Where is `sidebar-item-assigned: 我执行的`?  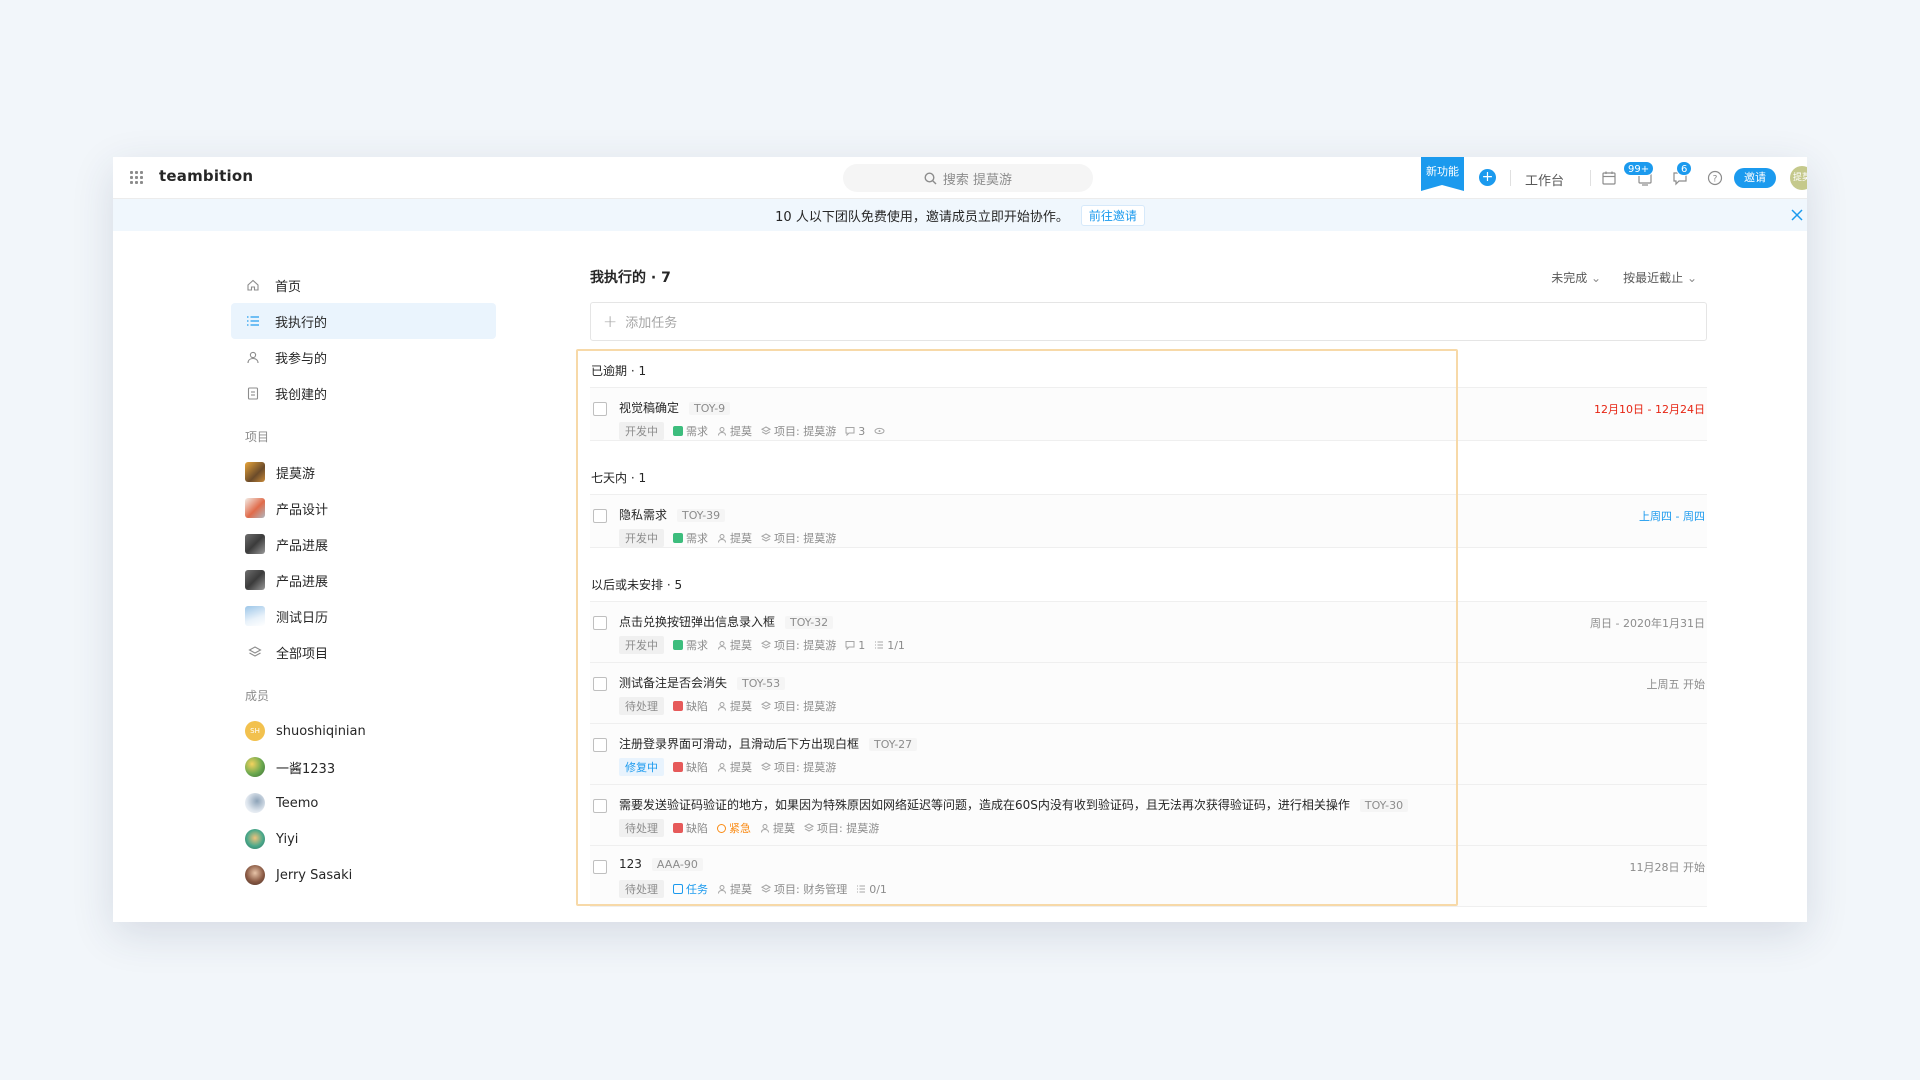
sidebar-item-assigned: 我执行的 is located at coordinates (363, 321).